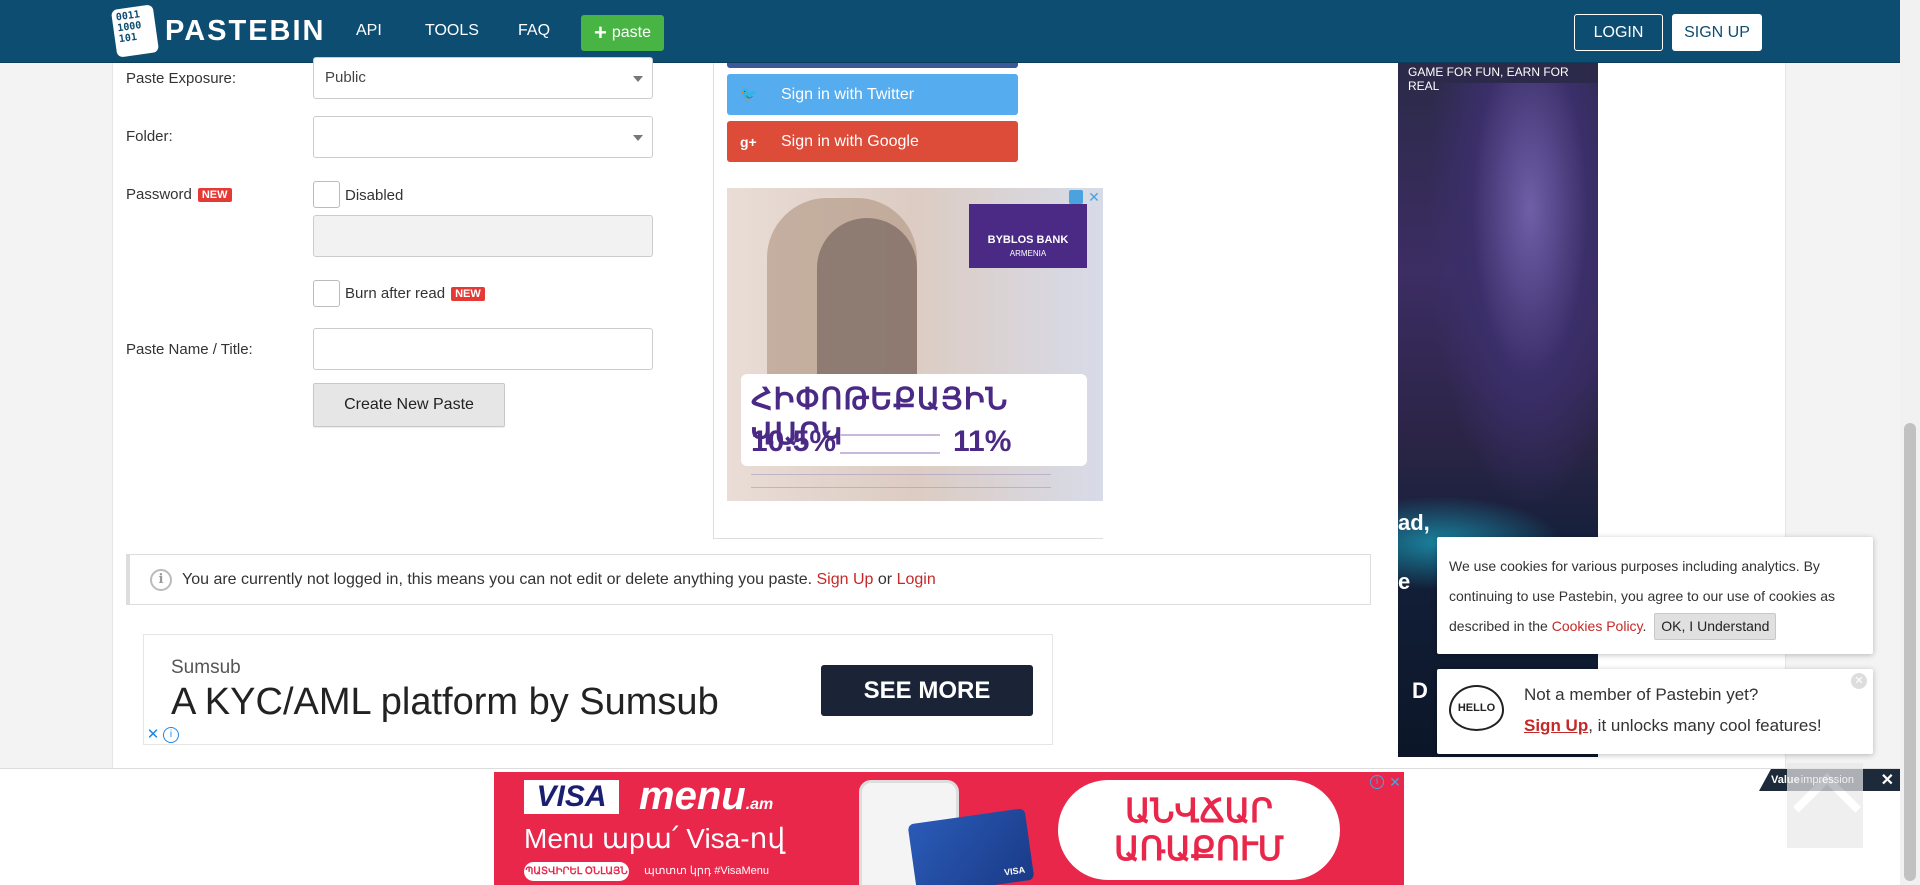  What do you see at coordinates (445, 702) in the screenshot?
I see `sumsub-title: A KYC/AML platform by Sumsub` at bounding box center [445, 702].